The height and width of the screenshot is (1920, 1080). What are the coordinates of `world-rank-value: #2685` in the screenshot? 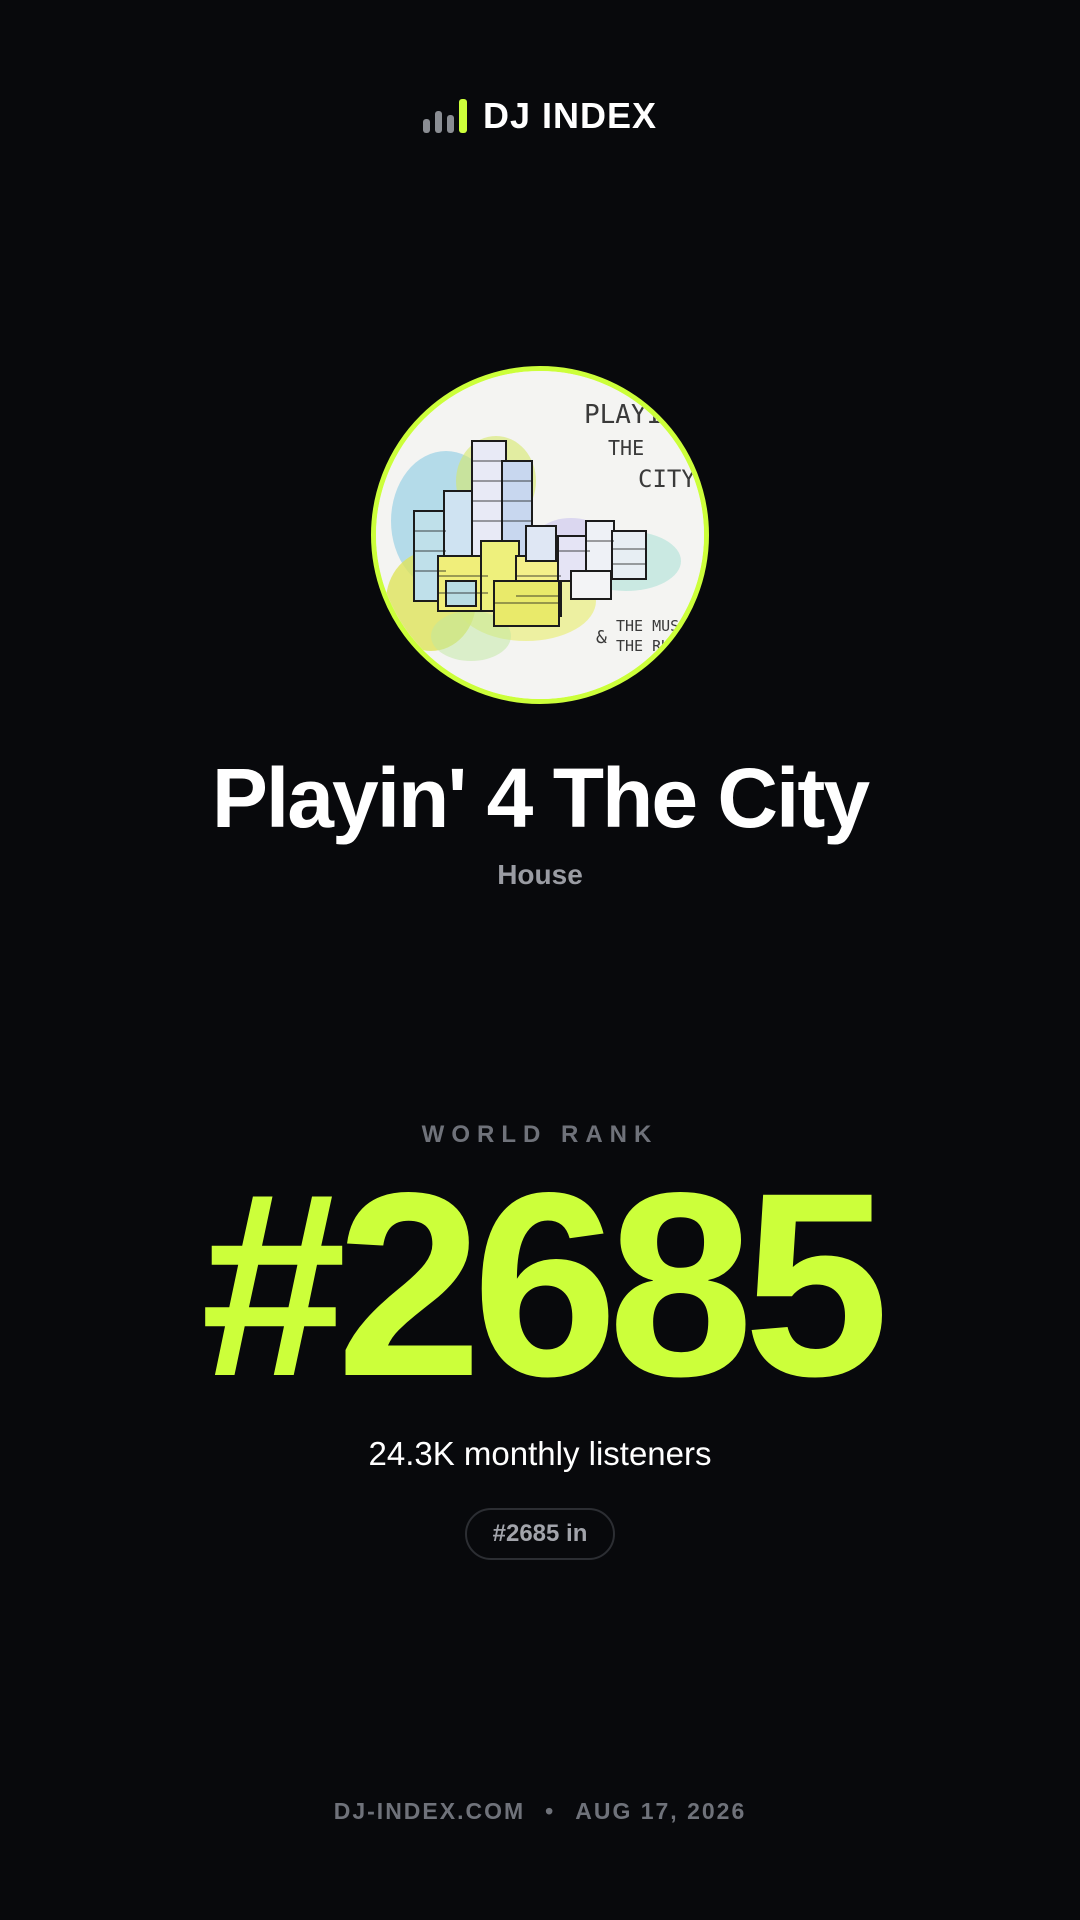 It's located at (545, 1284).